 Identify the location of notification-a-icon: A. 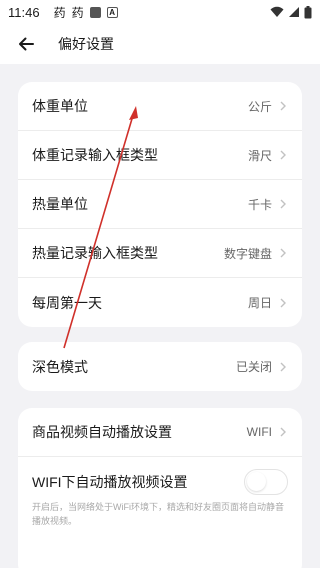
(112, 12).